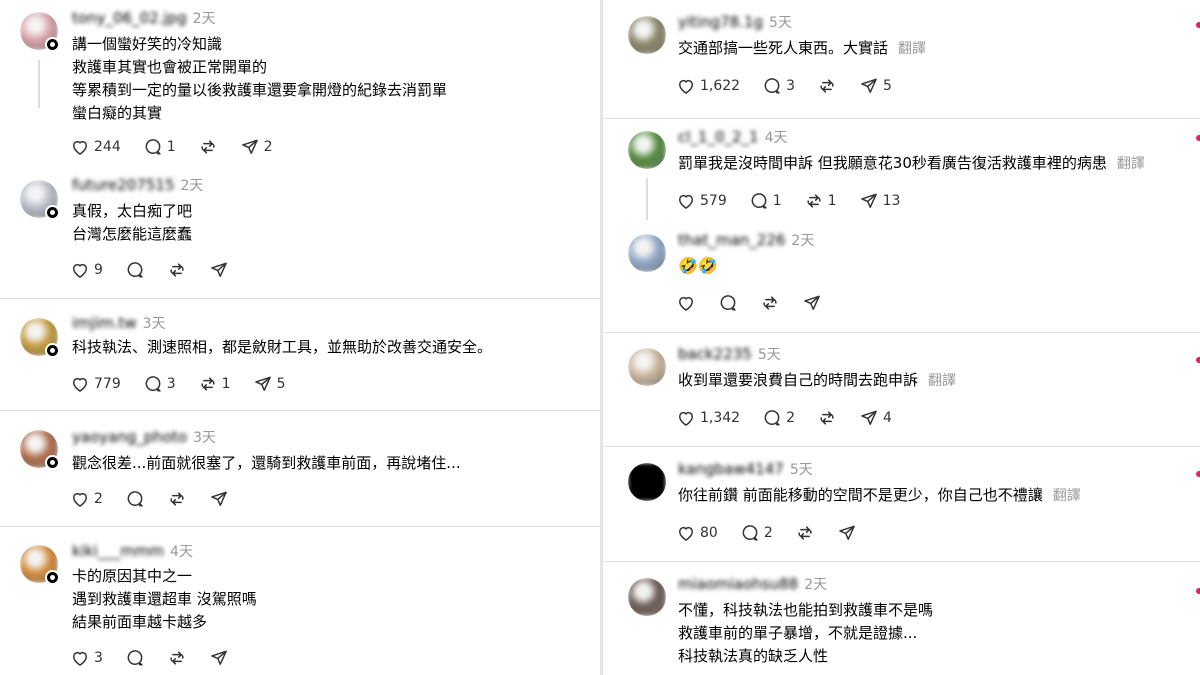 The image size is (1200, 675). I want to click on username: imjim.tw, so click(104, 323).